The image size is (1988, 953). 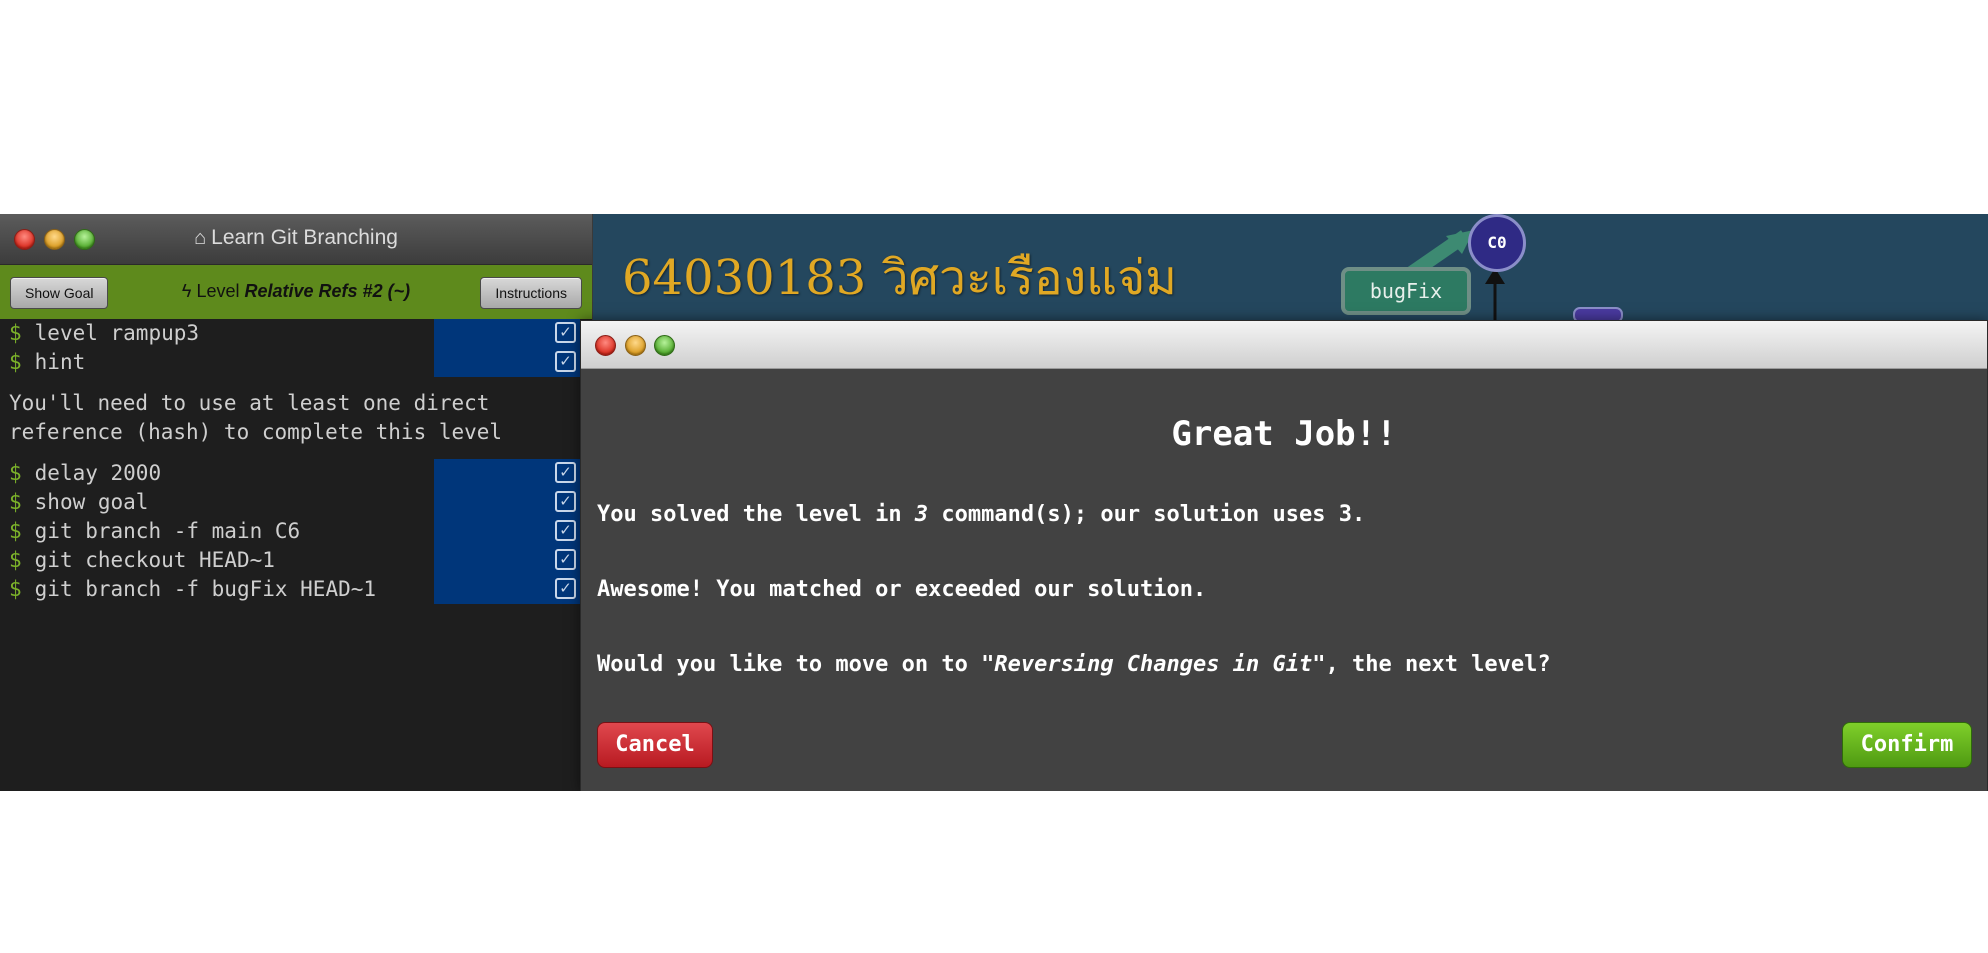 What do you see at coordinates (899, 278) in the screenshot?
I see `viz-title: 64030183 วิศวะเรืองแจ่ม` at bounding box center [899, 278].